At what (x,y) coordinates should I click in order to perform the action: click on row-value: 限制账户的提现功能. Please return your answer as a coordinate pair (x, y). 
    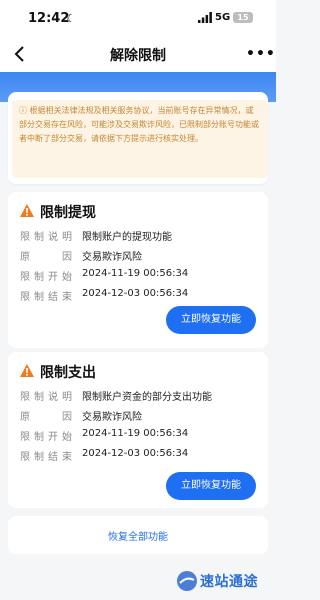
    Looking at the image, I should click on (127, 237).